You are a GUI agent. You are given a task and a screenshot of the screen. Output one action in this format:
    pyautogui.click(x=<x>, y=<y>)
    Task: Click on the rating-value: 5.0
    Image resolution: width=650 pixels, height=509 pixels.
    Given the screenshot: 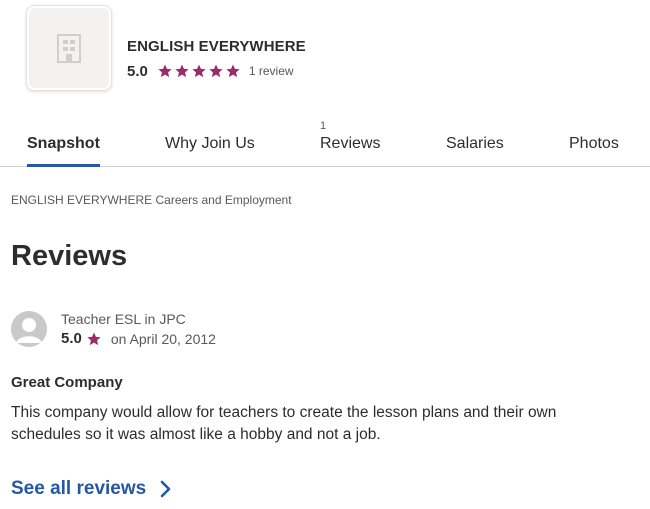 What is the action you would take?
    pyautogui.click(x=137, y=71)
    